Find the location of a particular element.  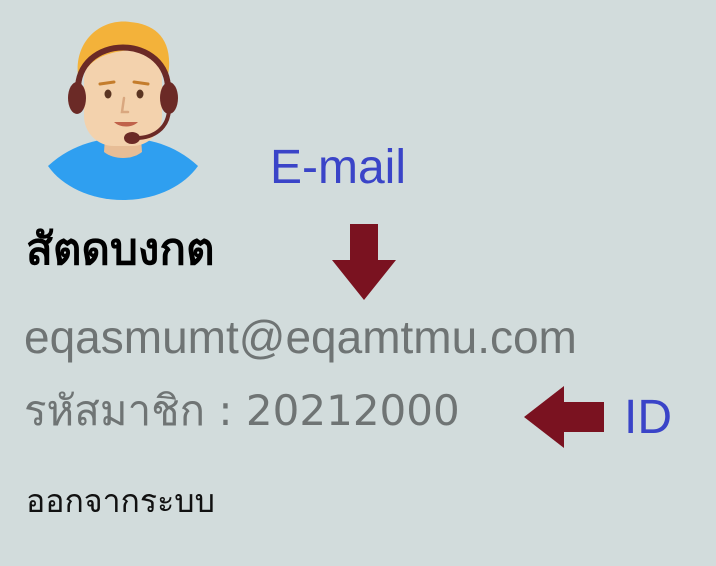

id-annotation-label: ID is located at coordinates (648, 417).